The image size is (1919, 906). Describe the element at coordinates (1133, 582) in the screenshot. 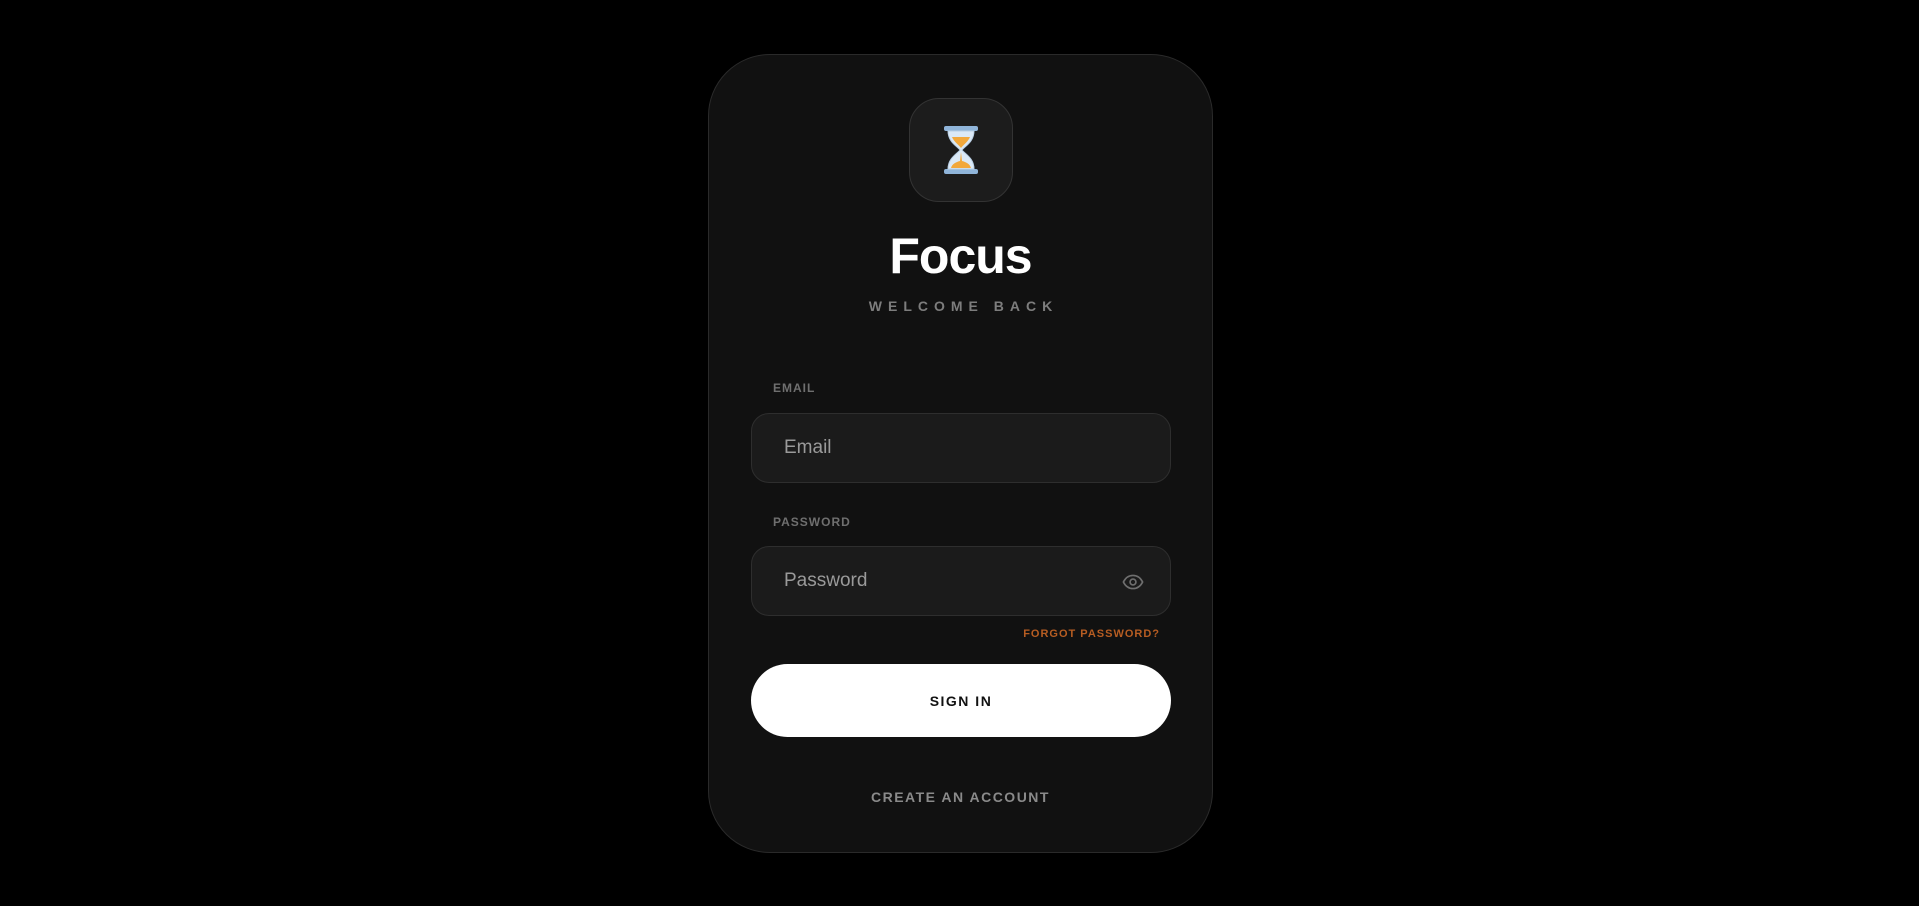

I see `eye-icon` at that location.